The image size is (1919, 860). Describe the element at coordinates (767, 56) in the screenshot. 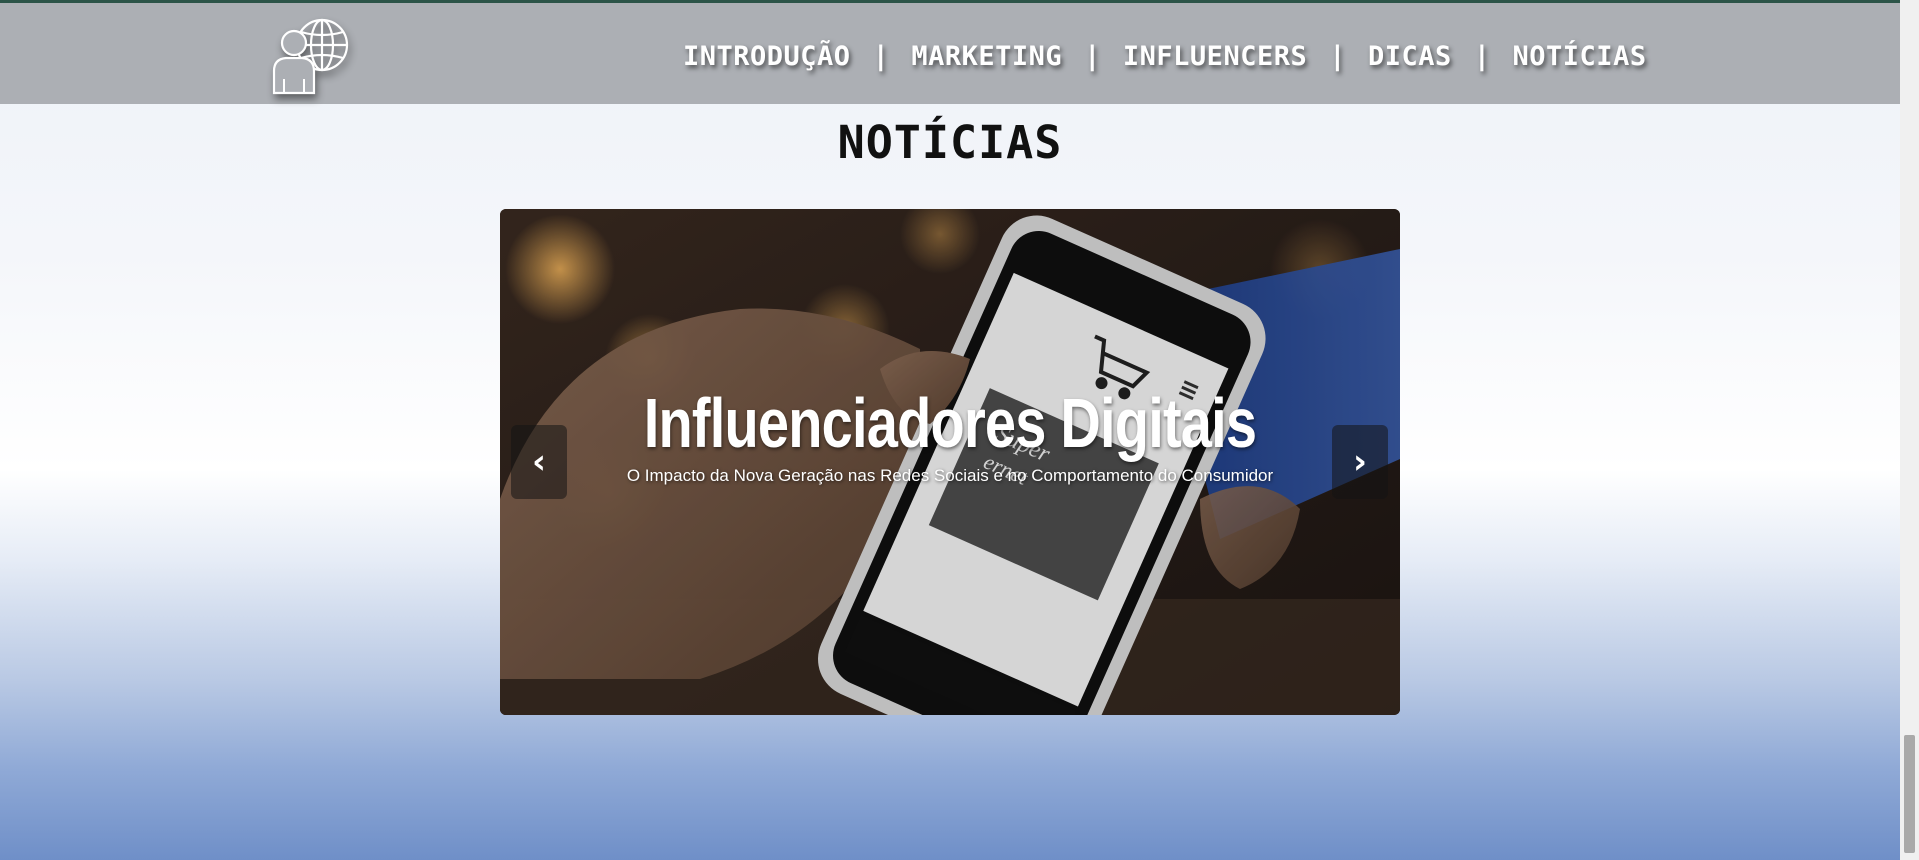

I see `nav-item-introducao: INTRODUÇÃO` at that location.